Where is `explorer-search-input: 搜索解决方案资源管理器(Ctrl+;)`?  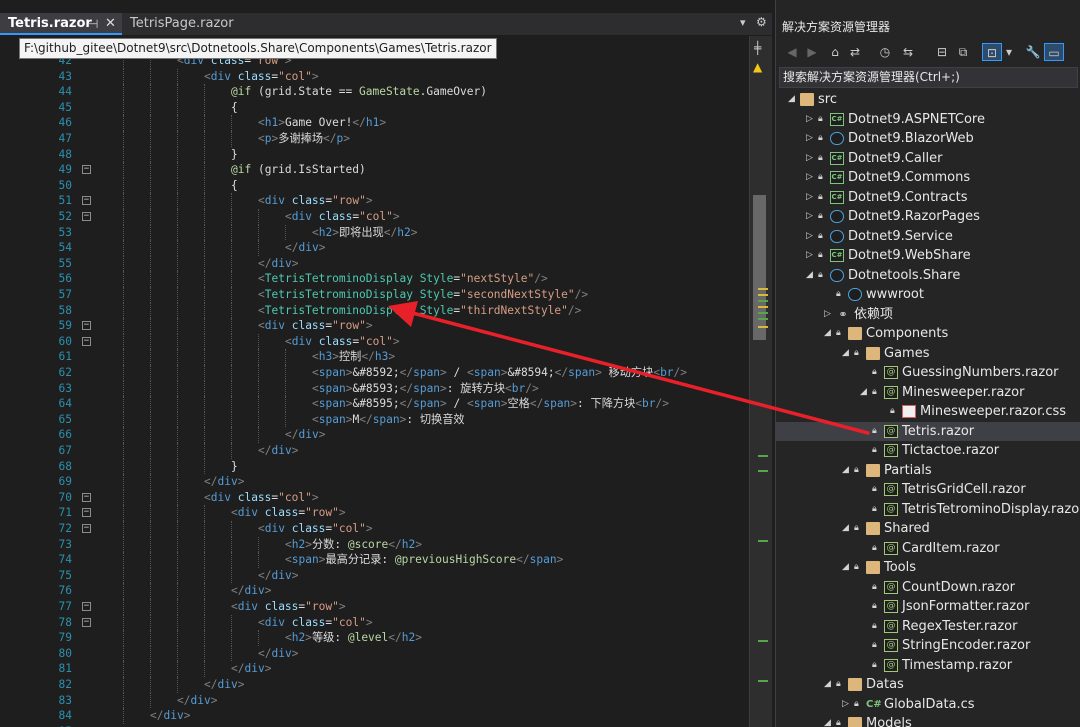
explorer-search-input: 搜索解决方案资源管理器(Ctrl+;) is located at coordinates (928, 77).